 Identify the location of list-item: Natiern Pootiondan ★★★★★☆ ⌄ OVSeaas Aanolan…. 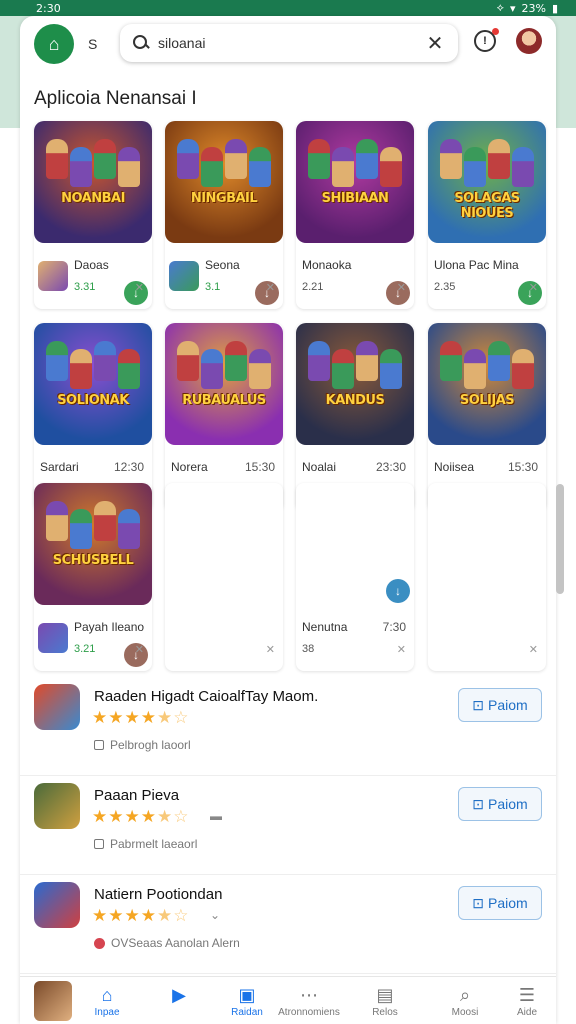
(288, 925).